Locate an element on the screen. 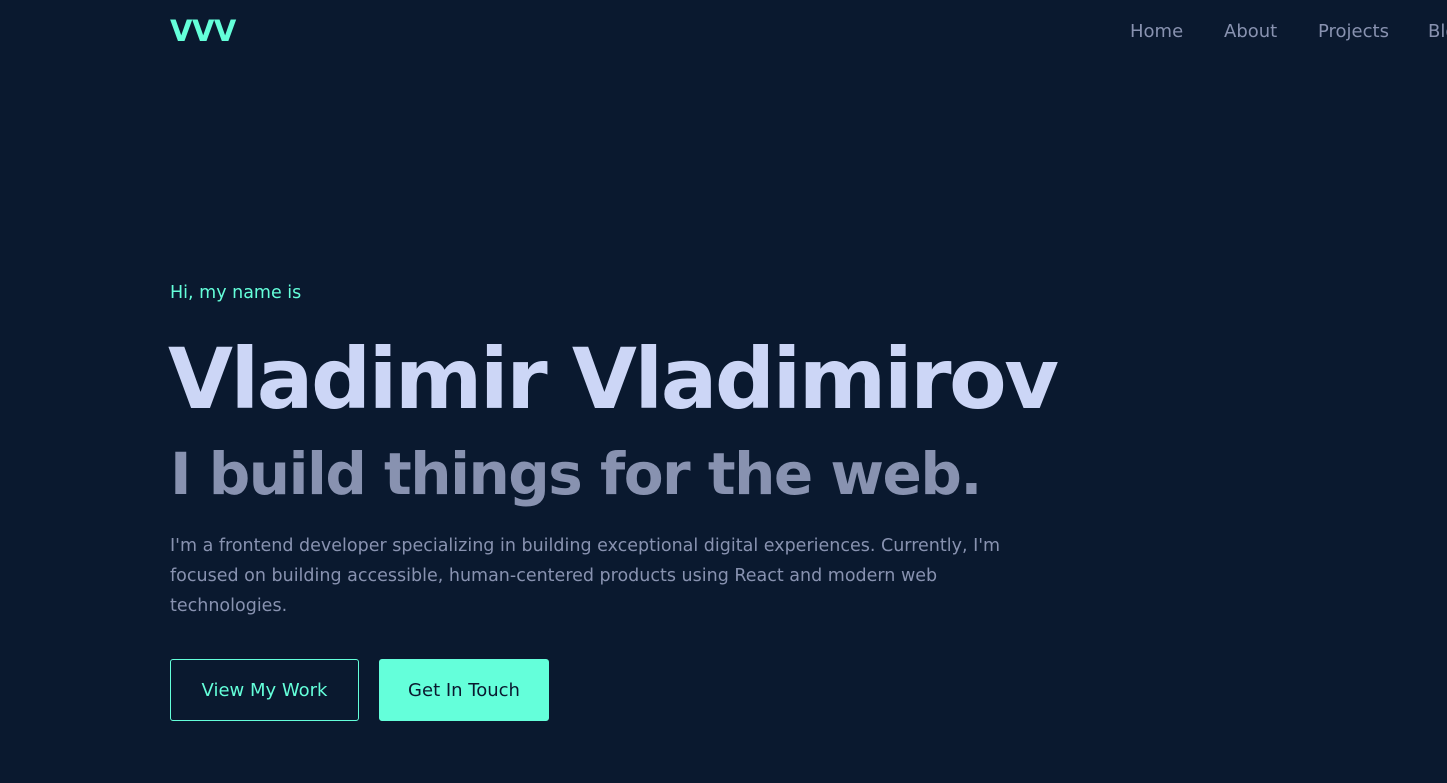 The width and height of the screenshot is (1447, 783). nav-link-projects: Projects is located at coordinates (1353, 31).